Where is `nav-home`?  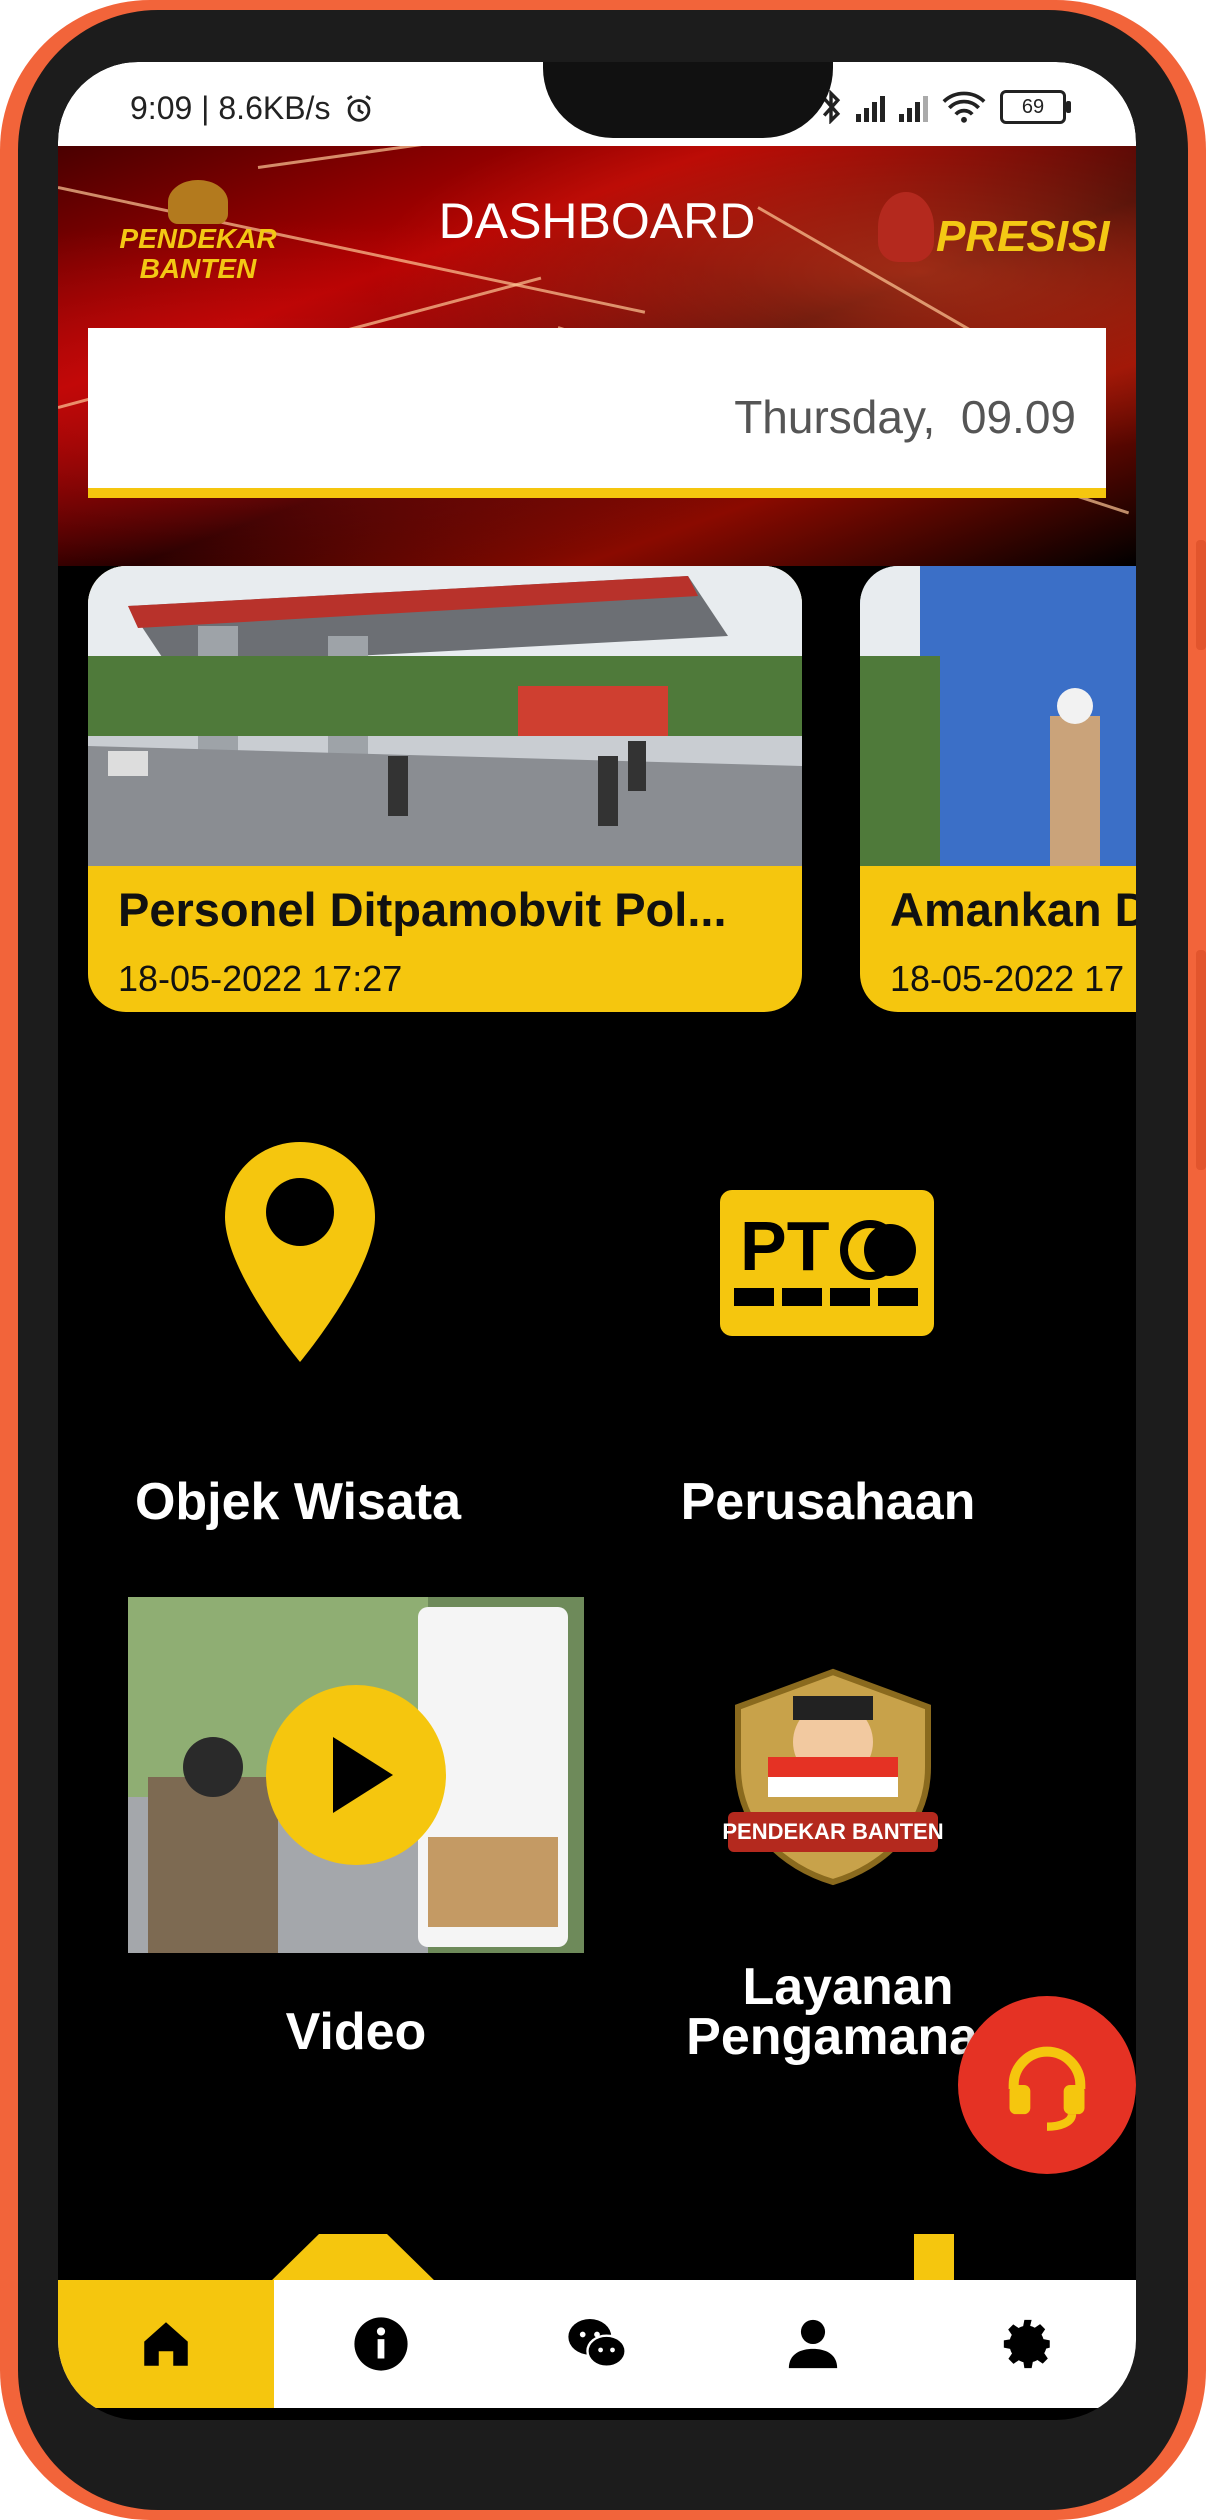 nav-home is located at coordinates (166, 2344).